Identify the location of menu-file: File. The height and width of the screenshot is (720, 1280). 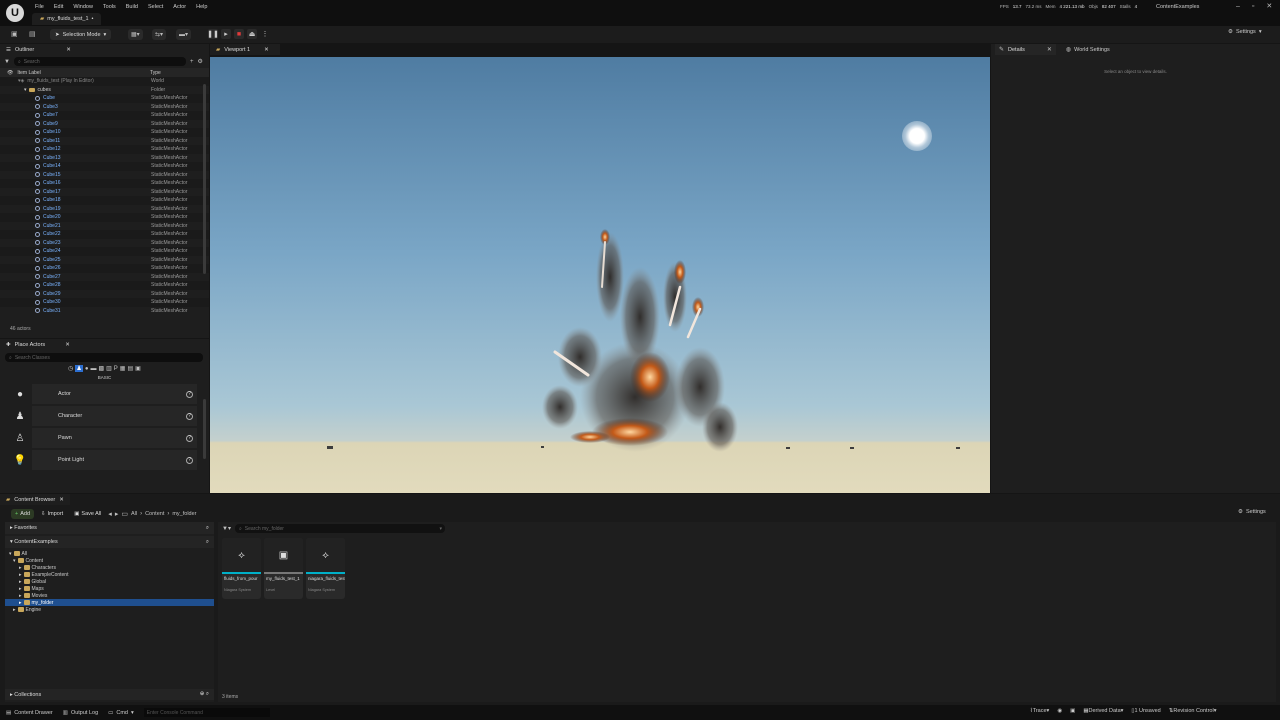
(39, 7).